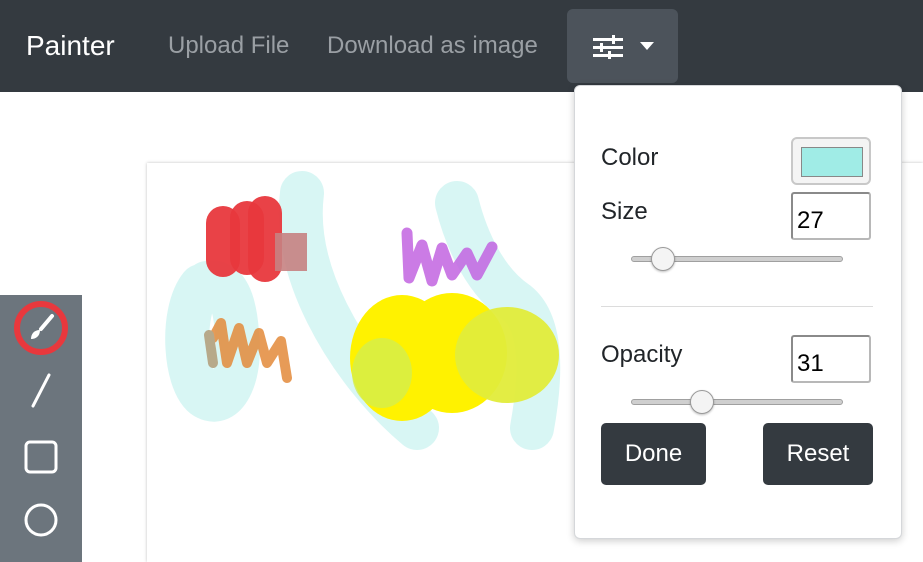  Describe the element at coordinates (41, 428) in the screenshot. I see `tool-palette` at that location.